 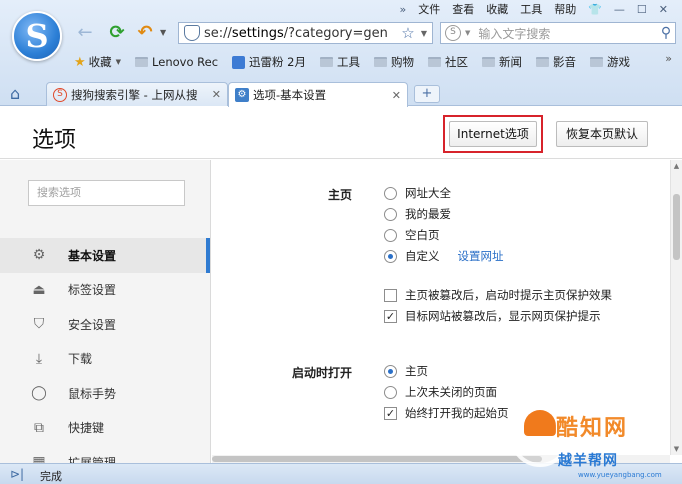 What do you see at coordinates (444, 256) in the screenshot?
I see `homepage-option-custom: 自定义 设置网址` at bounding box center [444, 256].